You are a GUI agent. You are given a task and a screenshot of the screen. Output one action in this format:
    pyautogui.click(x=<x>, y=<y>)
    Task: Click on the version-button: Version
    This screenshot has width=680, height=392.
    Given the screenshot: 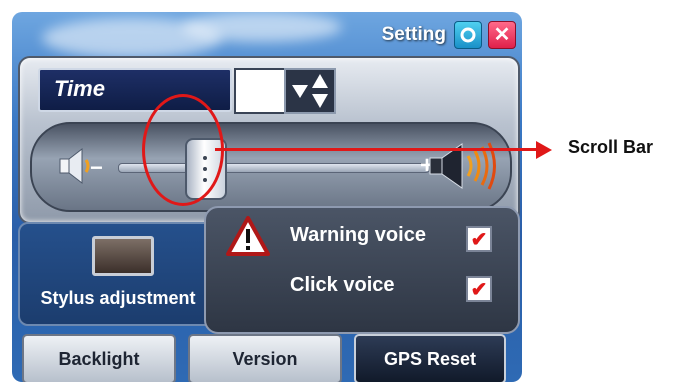 What is the action you would take?
    pyautogui.click(x=265, y=358)
    